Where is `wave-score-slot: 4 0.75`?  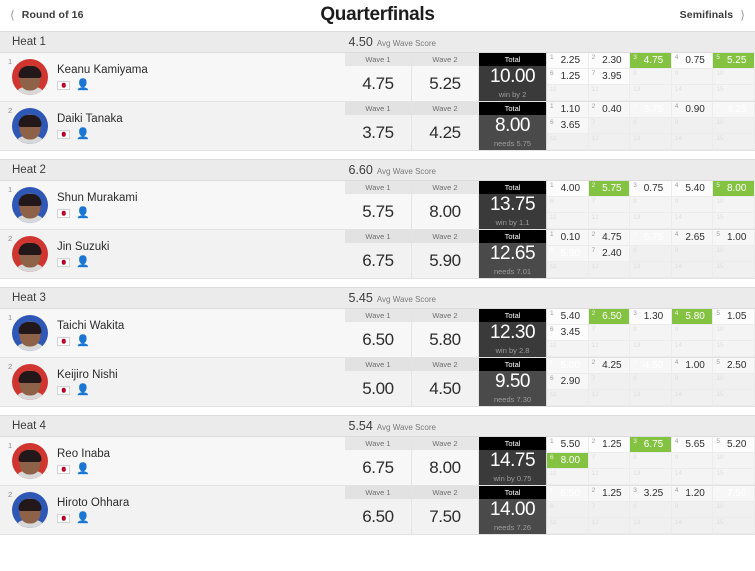
wave-score-slot: 4 0.75 is located at coordinates (692, 61).